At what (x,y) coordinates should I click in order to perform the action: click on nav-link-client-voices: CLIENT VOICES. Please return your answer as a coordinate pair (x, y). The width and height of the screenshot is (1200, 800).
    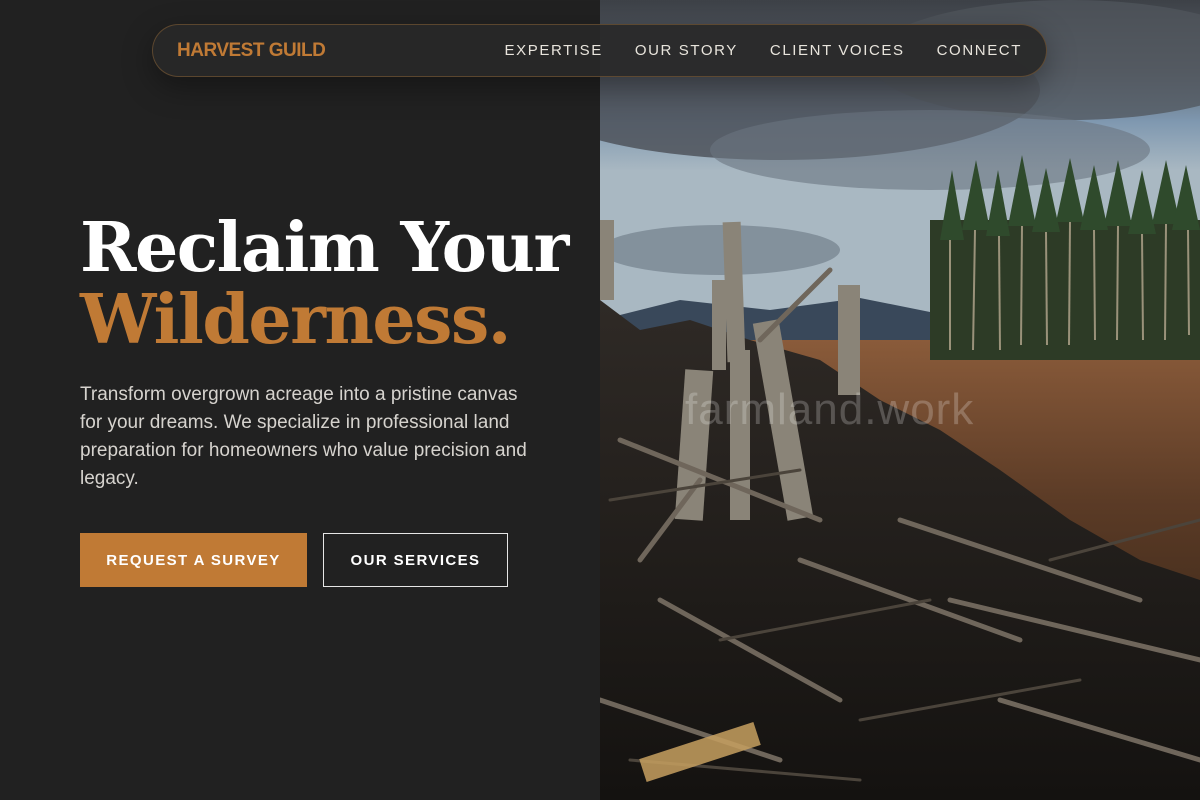
    Looking at the image, I should click on (837, 50).